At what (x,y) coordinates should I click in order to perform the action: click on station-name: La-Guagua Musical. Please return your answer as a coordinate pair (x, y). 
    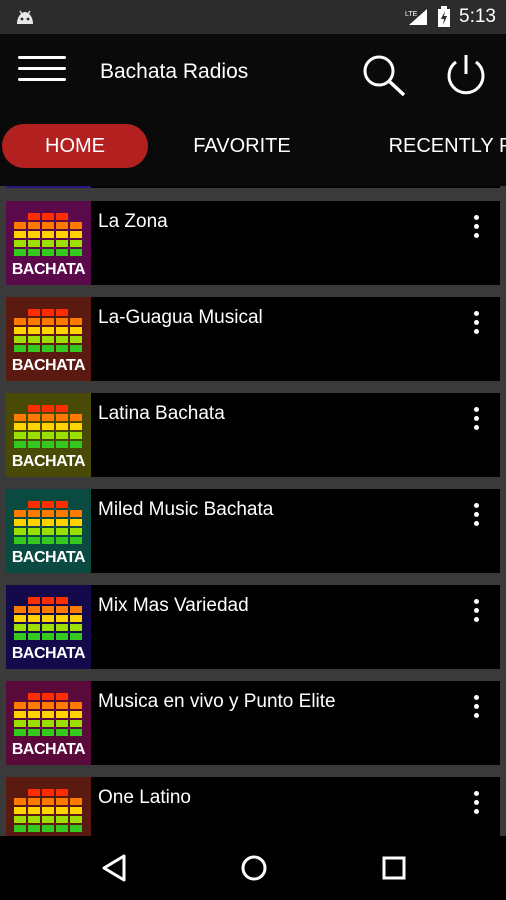
    Looking at the image, I should click on (180, 317).